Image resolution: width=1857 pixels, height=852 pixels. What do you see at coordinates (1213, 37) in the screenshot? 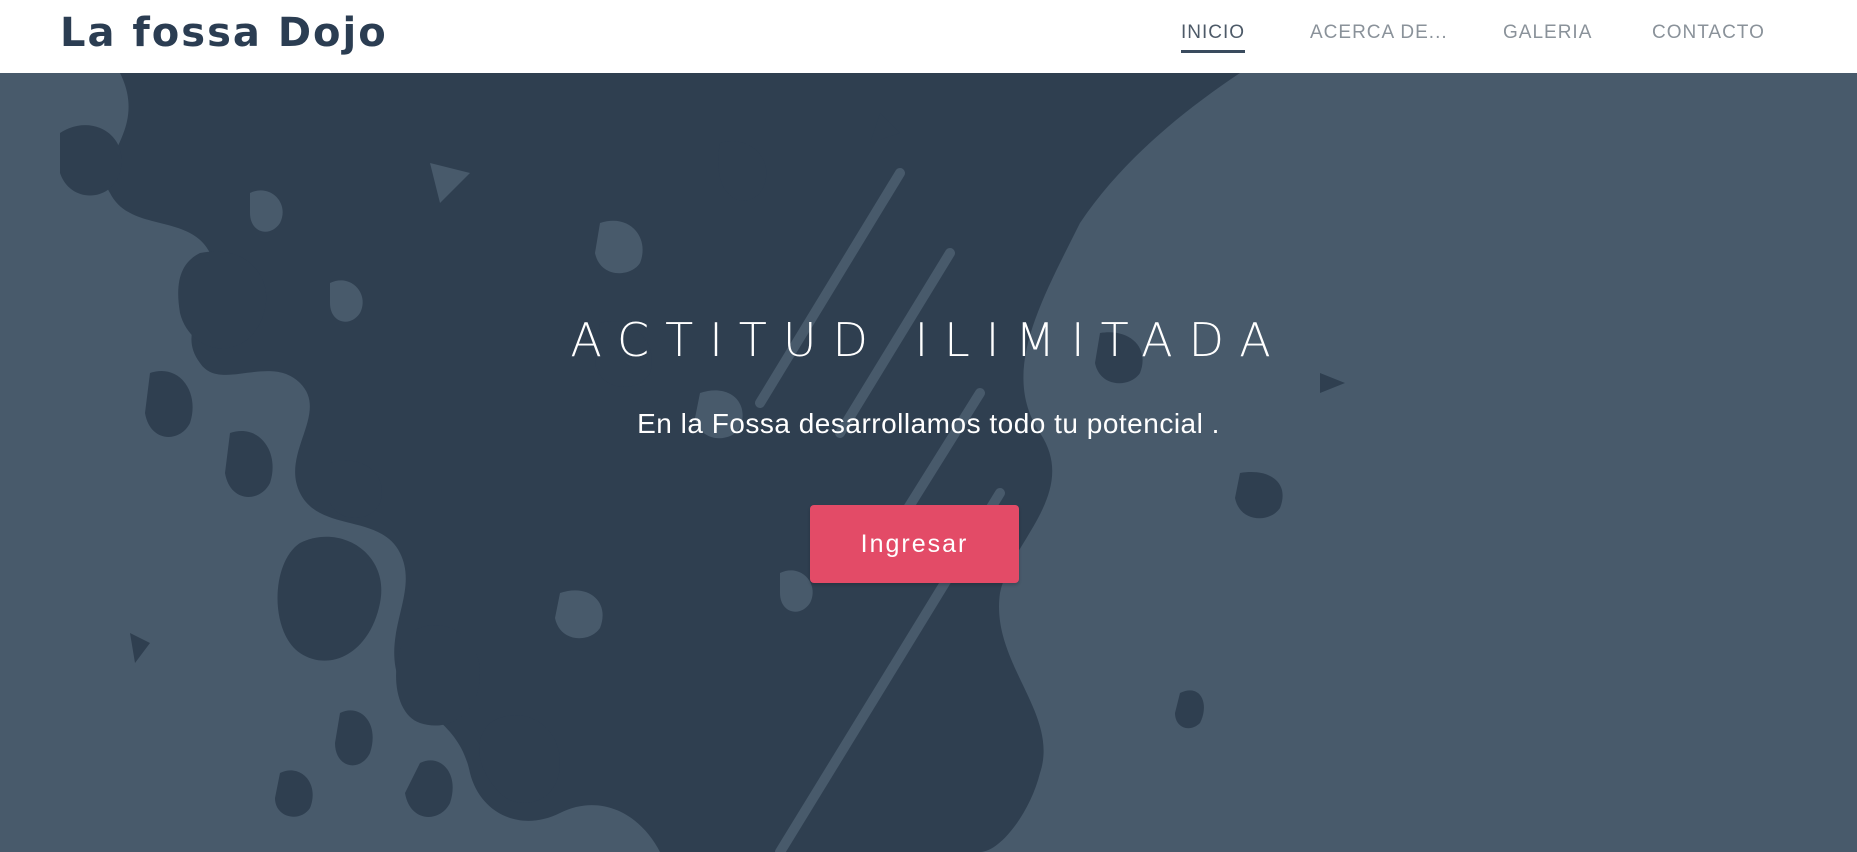
I see `nav-link-inicio: INICIO` at bounding box center [1213, 37].